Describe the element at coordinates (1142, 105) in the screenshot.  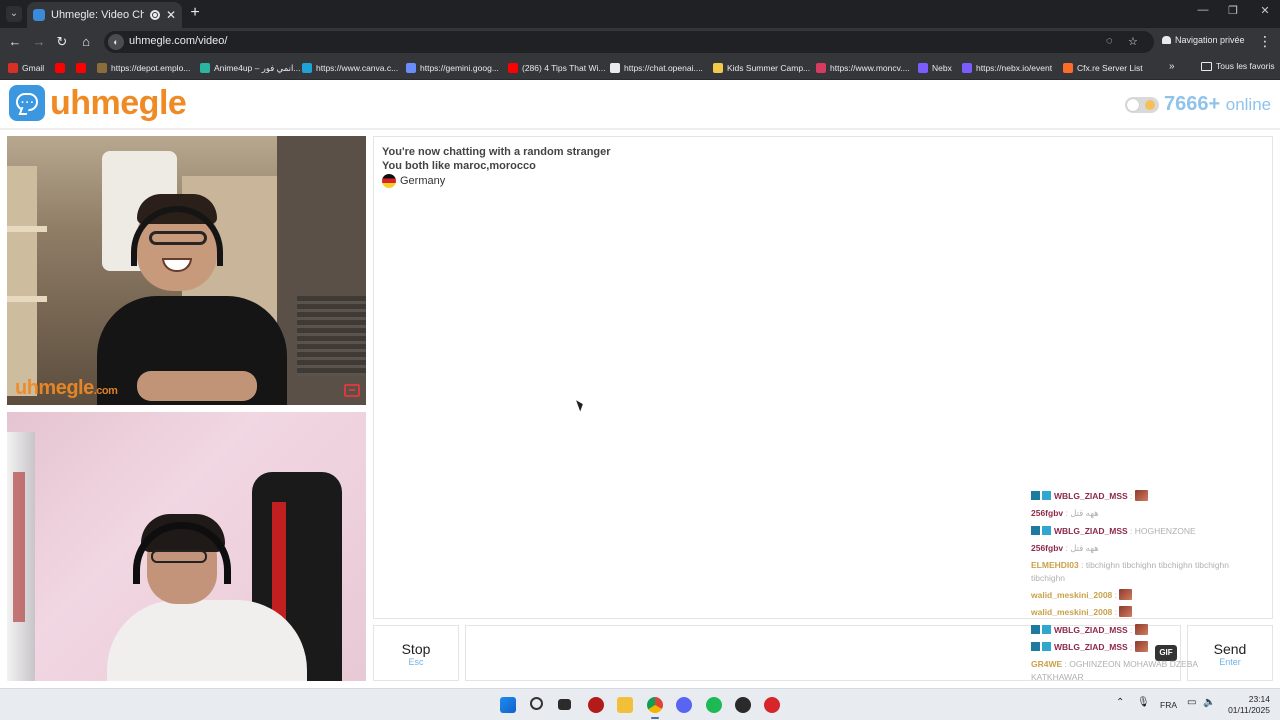
I see `theme-toggle` at that location.